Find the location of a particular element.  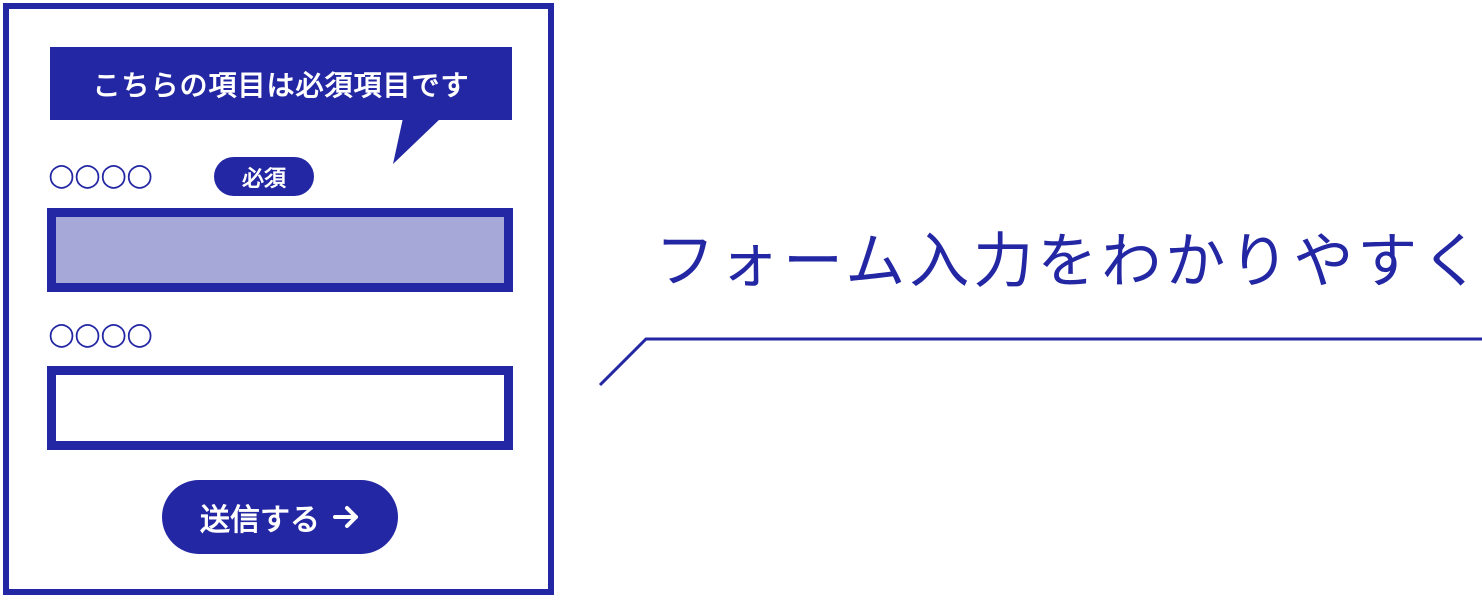

required-tooltip: こちらの項目は必須項目です is located at coordinates (281, 83).